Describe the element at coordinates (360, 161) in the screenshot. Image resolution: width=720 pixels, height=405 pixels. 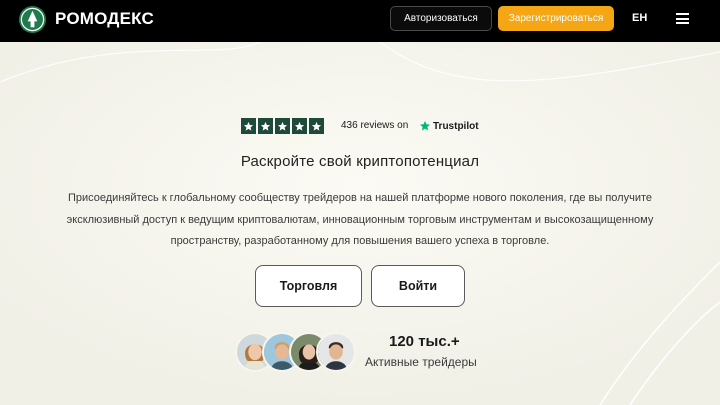
I see `page-title: Раскройте свой криптопотенциал` at that location.